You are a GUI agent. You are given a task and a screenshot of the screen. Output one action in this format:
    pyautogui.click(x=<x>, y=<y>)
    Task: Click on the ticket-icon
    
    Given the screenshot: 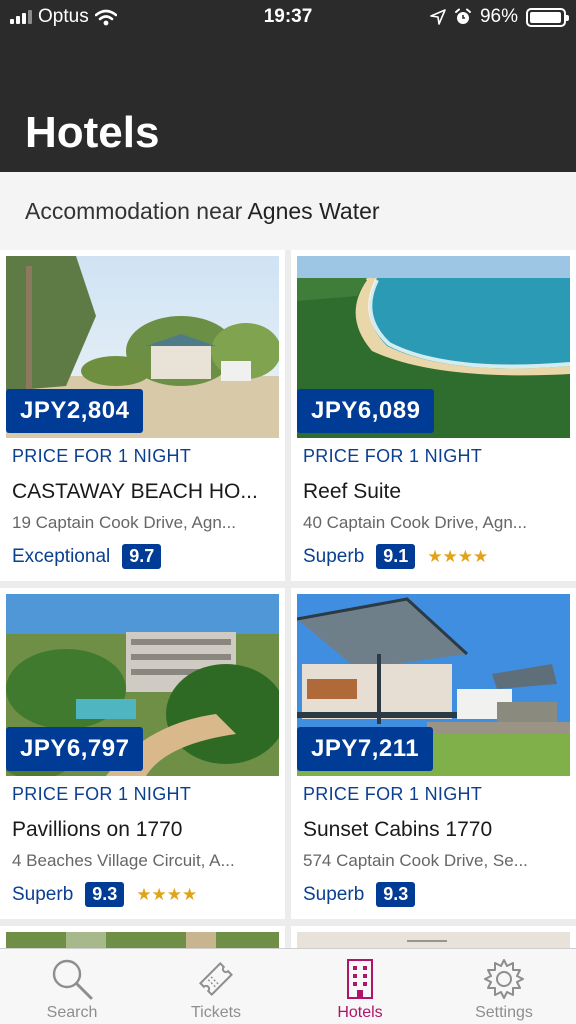 What is the action you would take?
    pyautogui.click(x=216, y=979)
    